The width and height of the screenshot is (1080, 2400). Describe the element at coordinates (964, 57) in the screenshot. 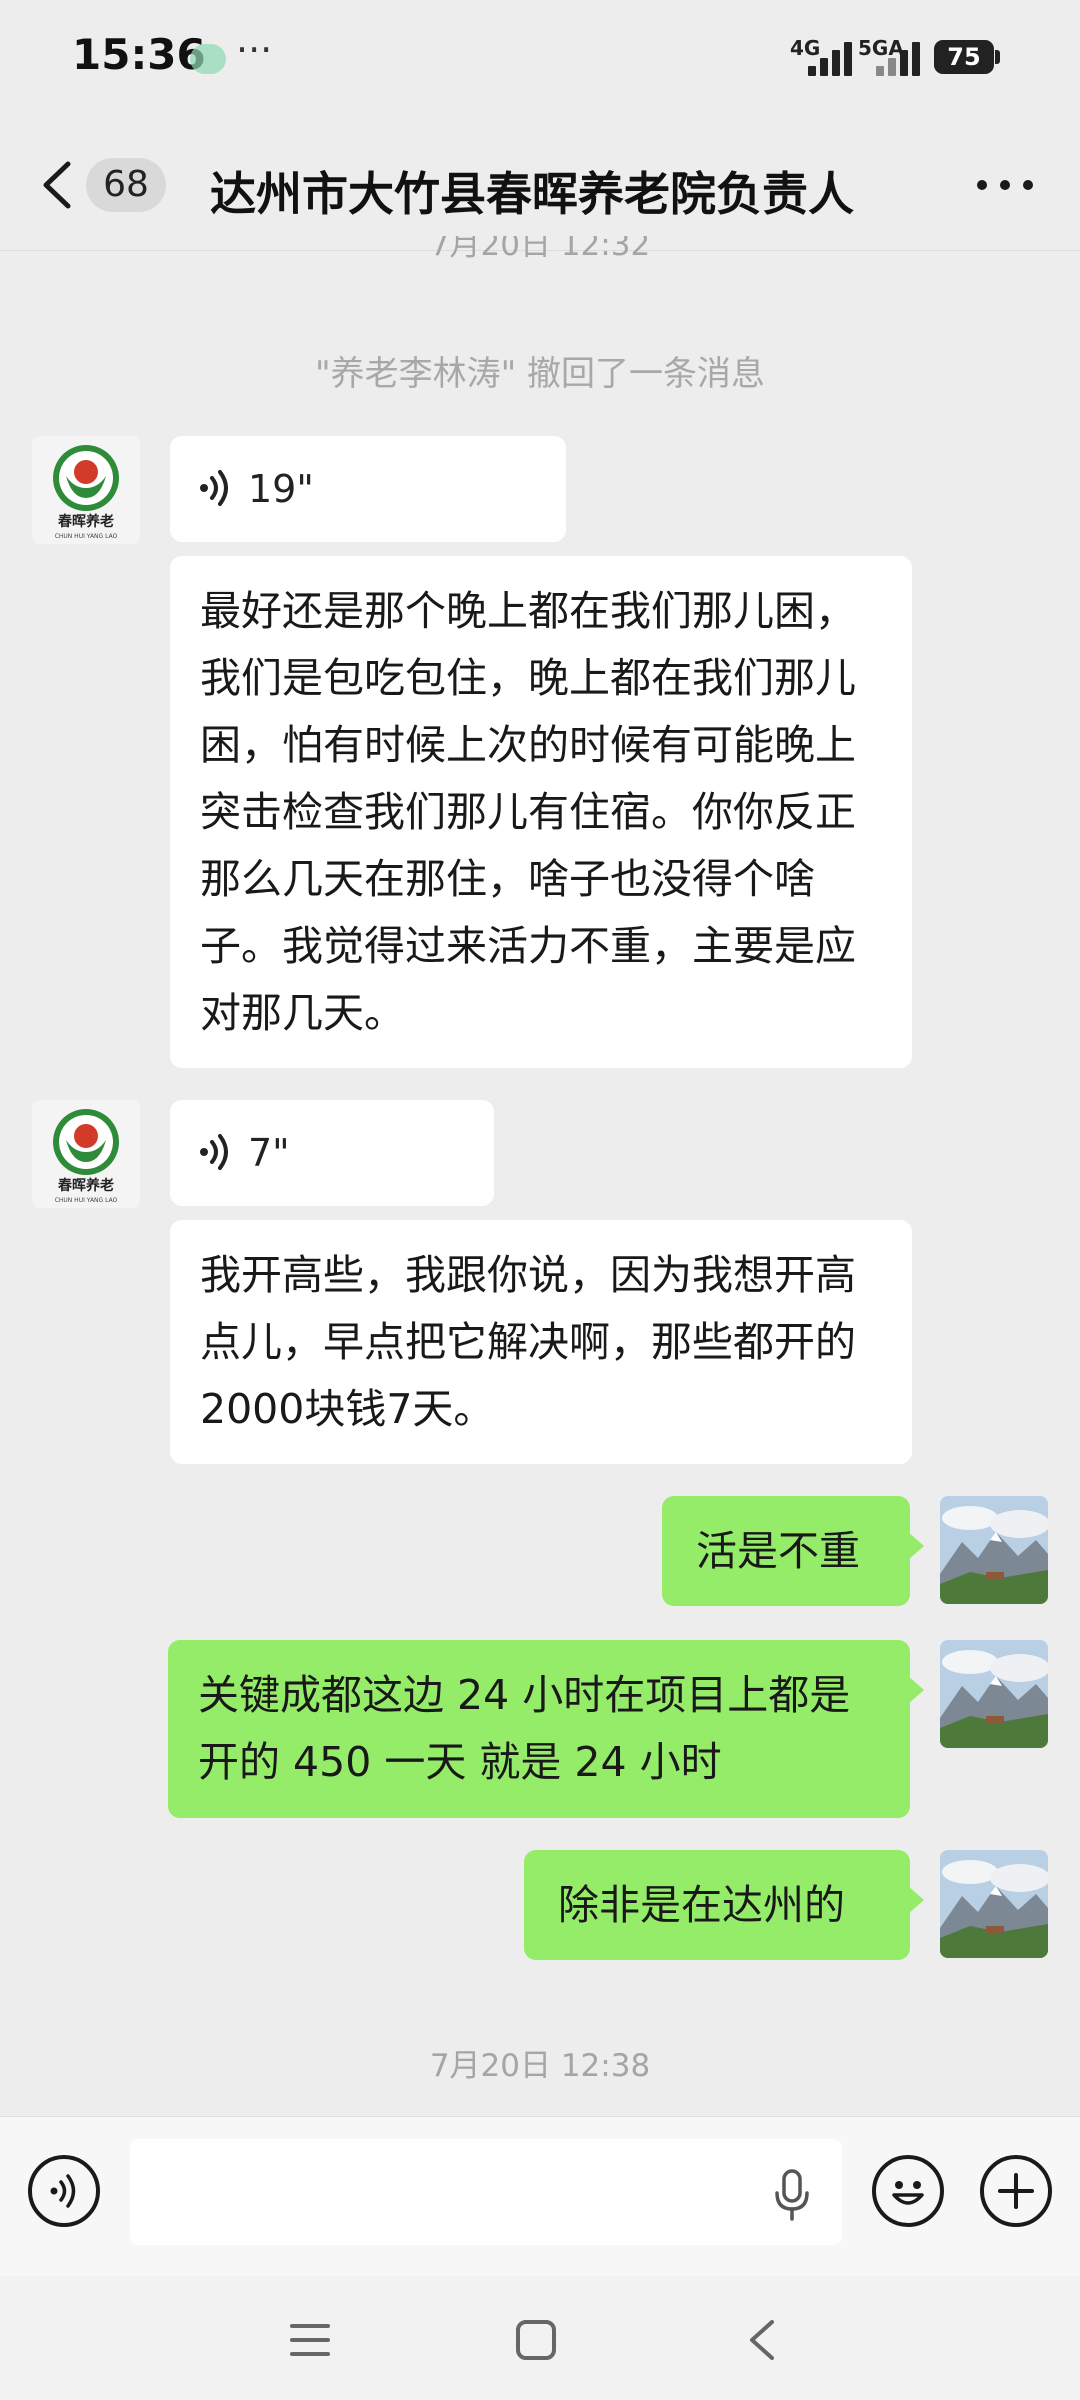

I see `battery-level: 75` at that location.